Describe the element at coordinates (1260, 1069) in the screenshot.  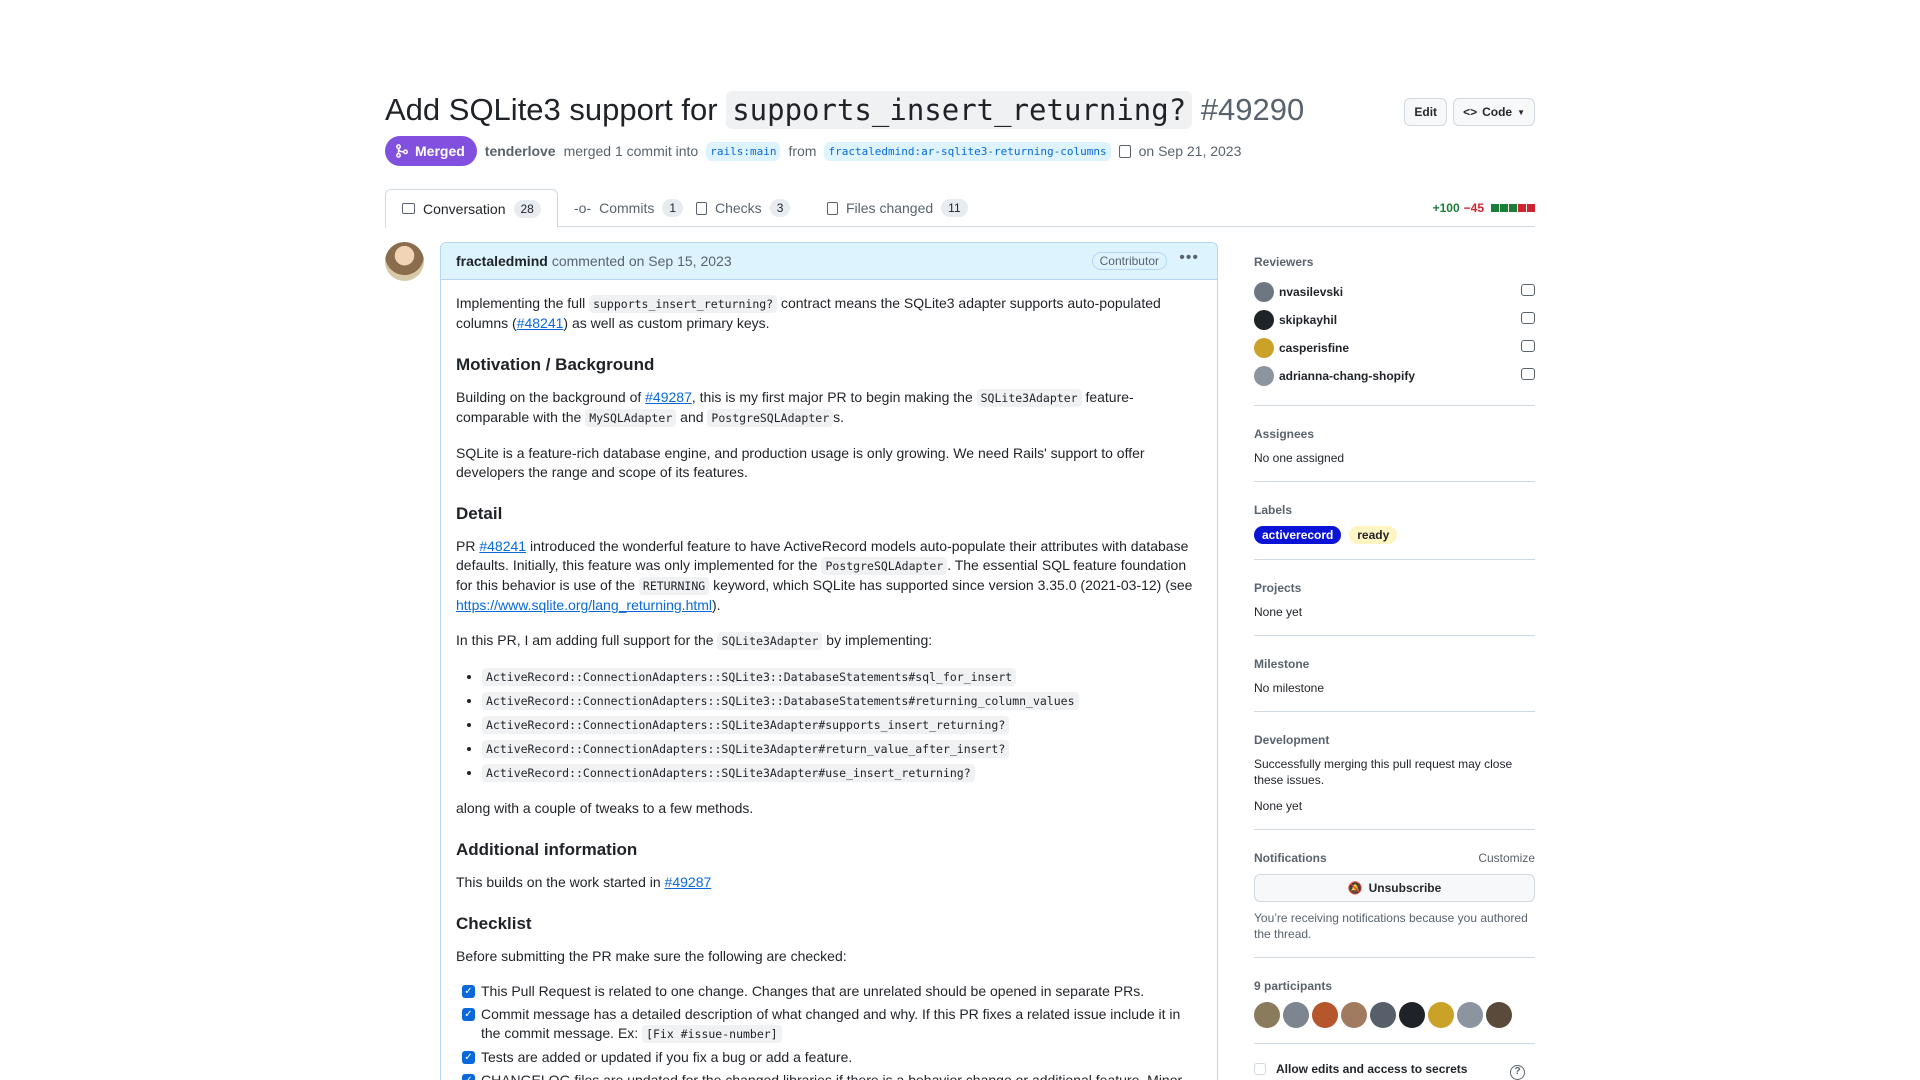
I see `allow-edits-checkbox` at that location.